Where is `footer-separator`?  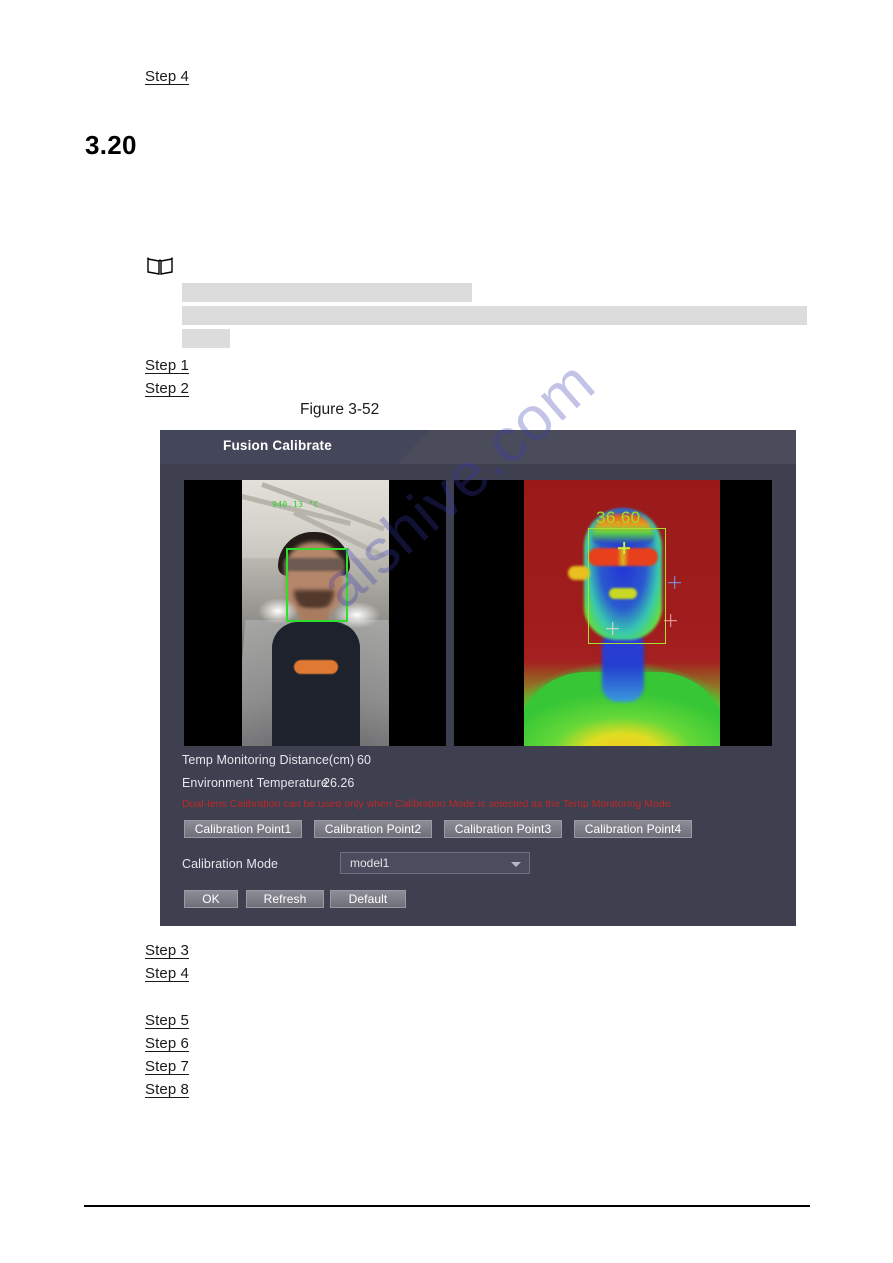 footer-separator is located at coordinates (447, 1206).